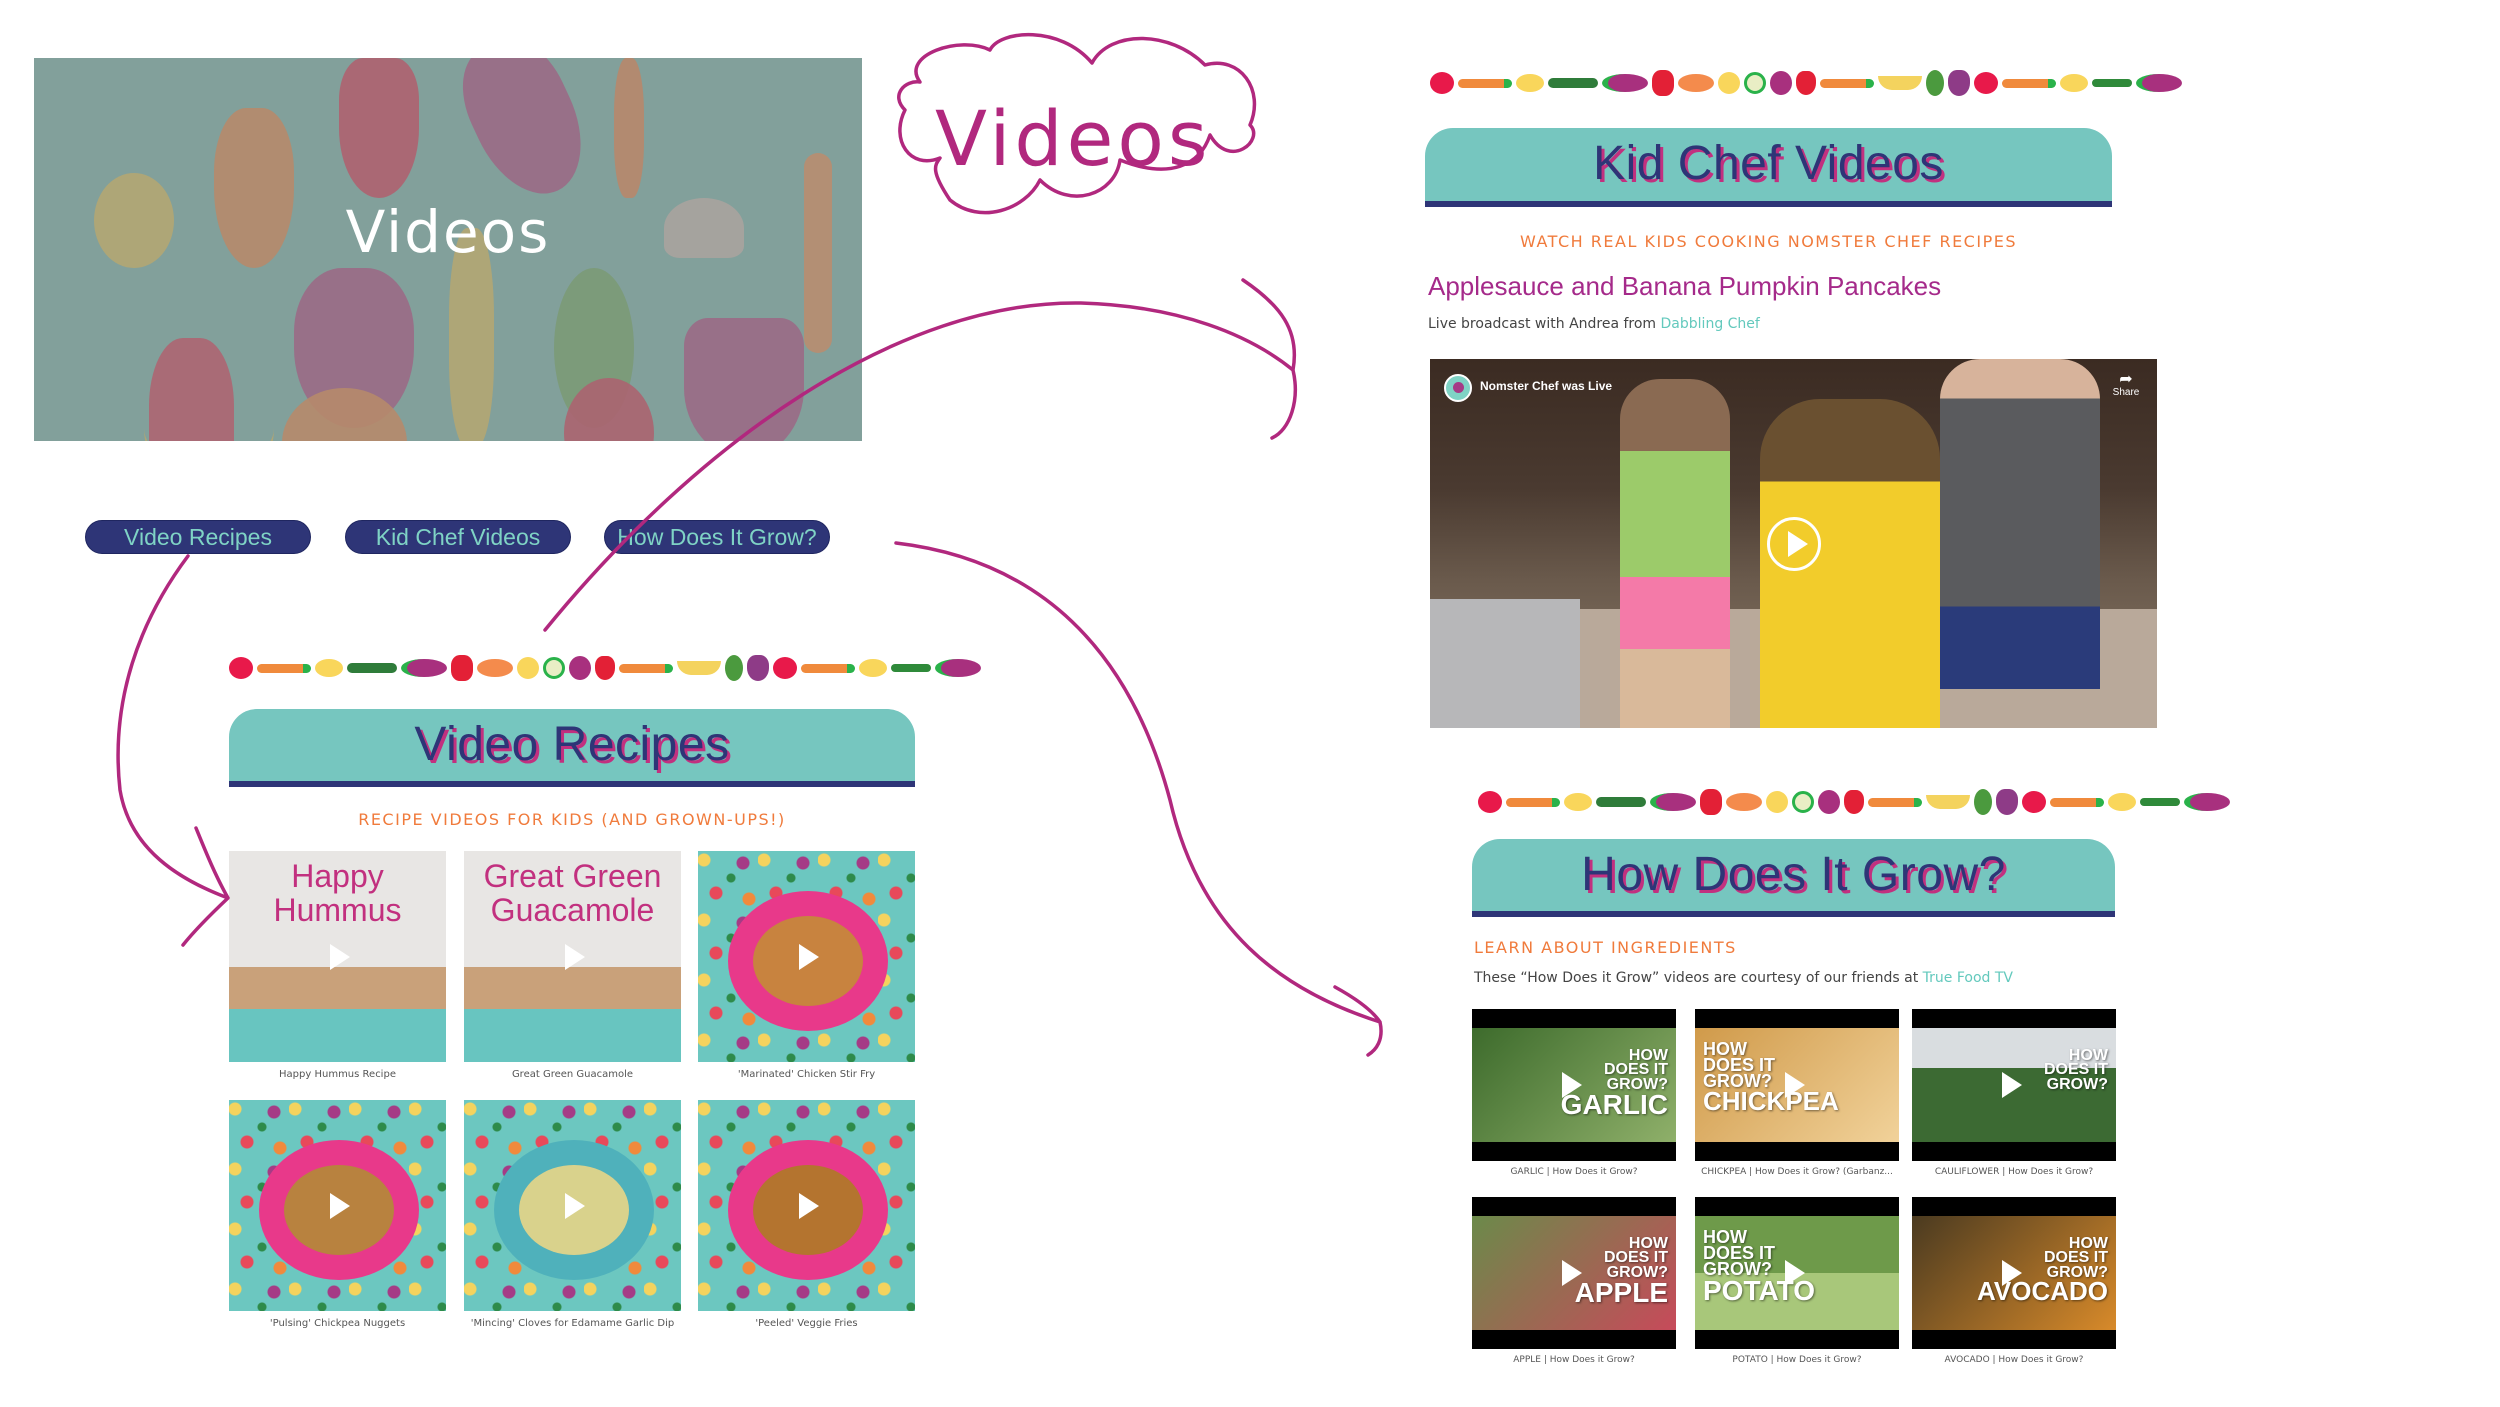 This screenshot has height=1407, width=2500. I want to click on how-grow-subtitle: LEARN ABOUT INGREDIENTS, so click(1605, 947).